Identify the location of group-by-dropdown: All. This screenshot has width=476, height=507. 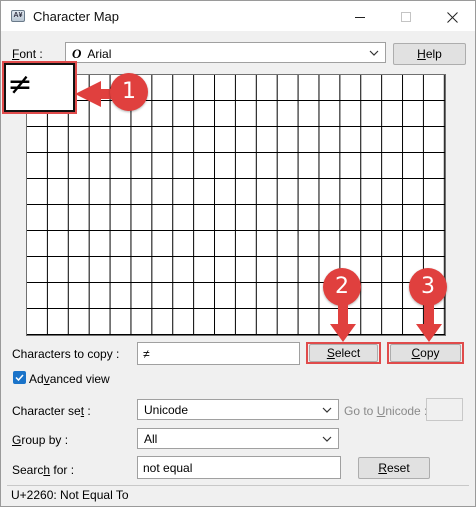
(238, 438).